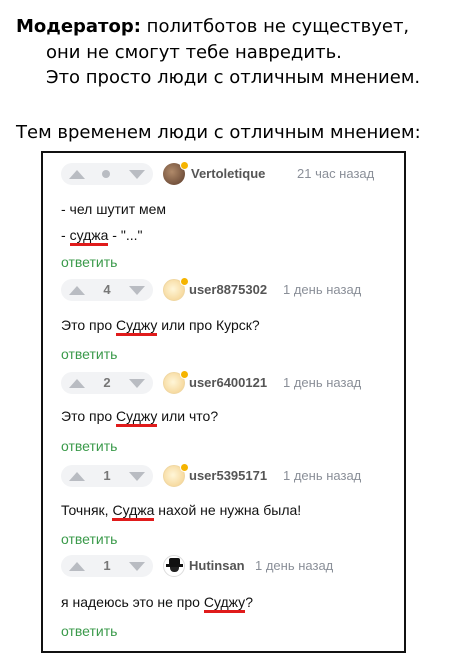 This screenshot has height=664, width=449. Describe the element at coordinates (65, 235) in the screenshot. I see `text-part: -` at that location.